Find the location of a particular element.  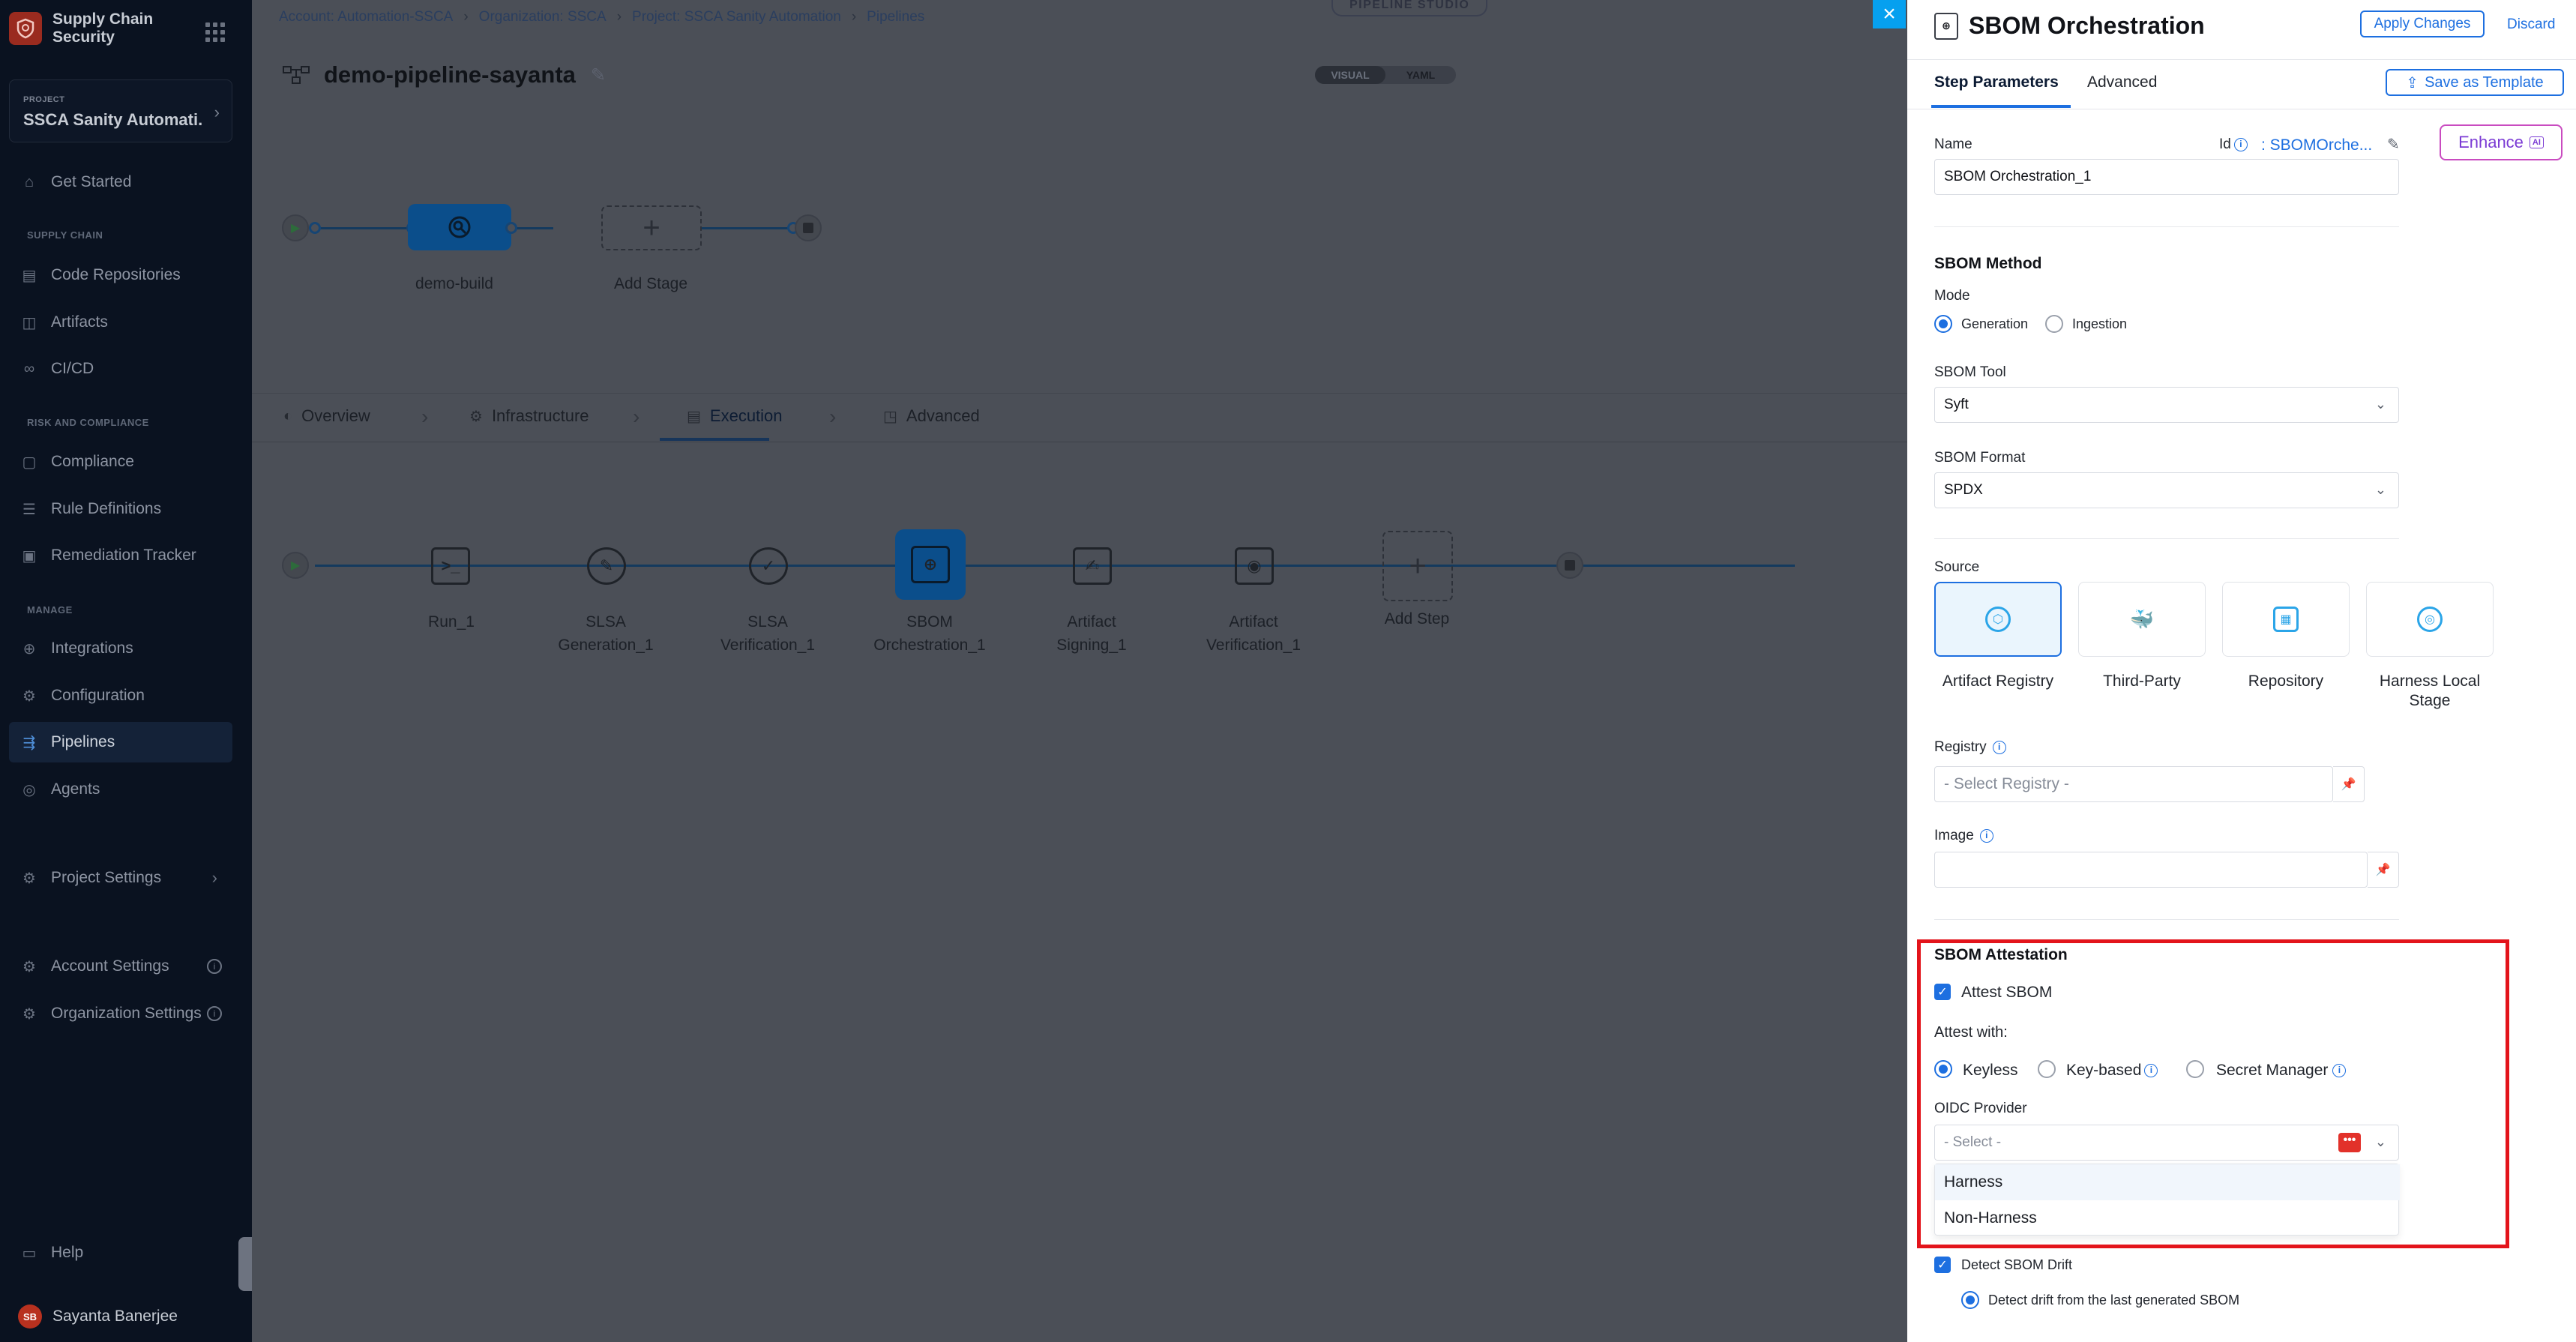

drift-last-generated-radio is located at coordinates (1970, 1300).